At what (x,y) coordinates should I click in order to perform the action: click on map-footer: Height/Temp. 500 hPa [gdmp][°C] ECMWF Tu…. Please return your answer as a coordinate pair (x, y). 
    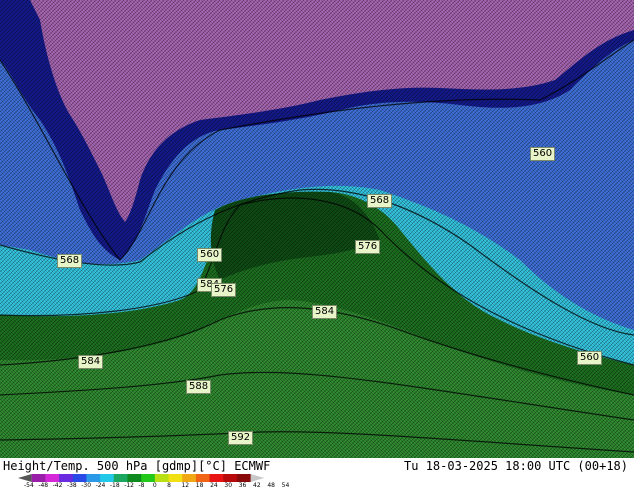
    Looking at the image, I should click on (317, 474).